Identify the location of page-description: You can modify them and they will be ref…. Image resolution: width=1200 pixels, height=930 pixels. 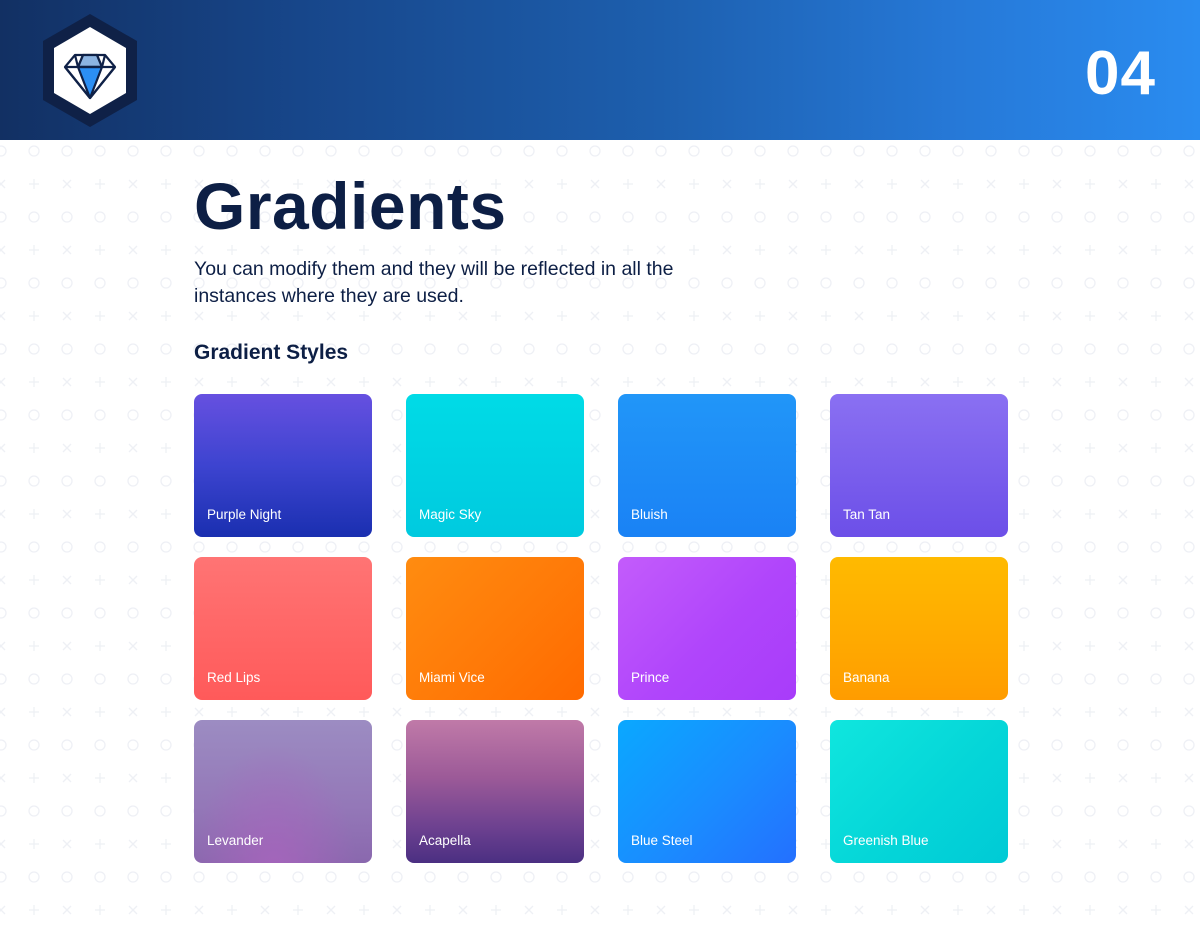
(434, 282).